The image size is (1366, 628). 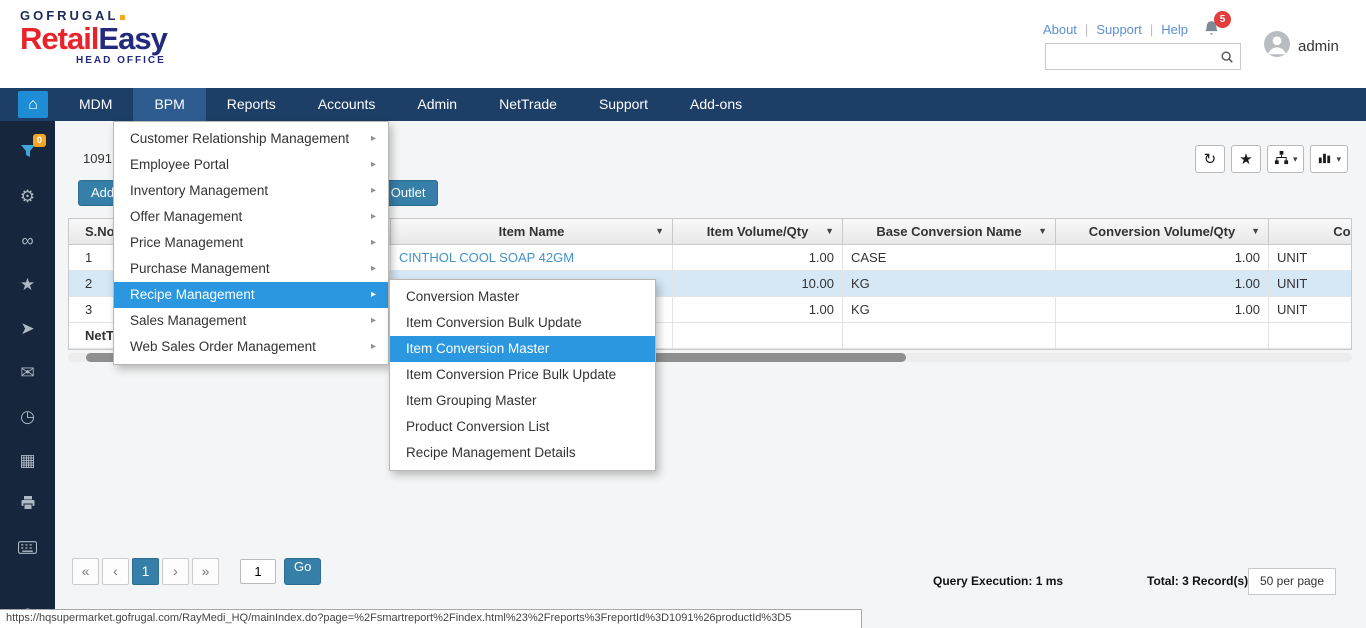 I want to click on table-cell: 10.00, so click(x=758, y=283).